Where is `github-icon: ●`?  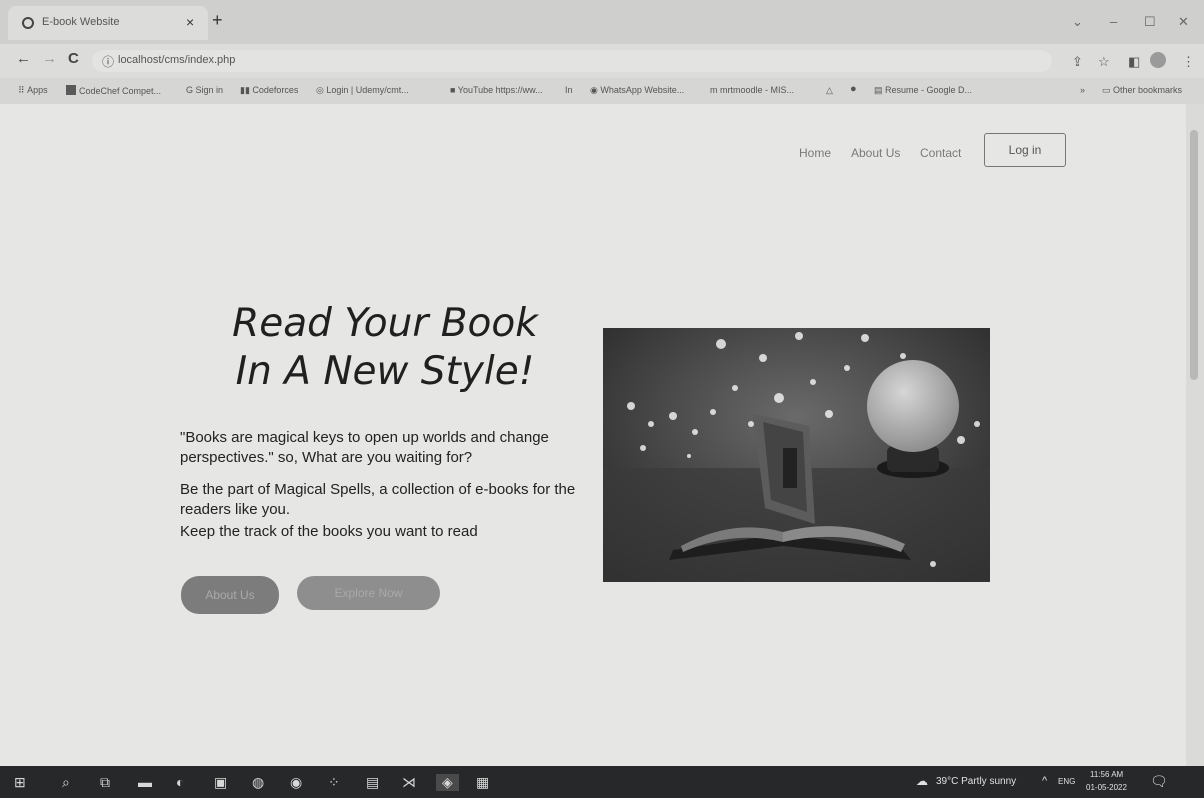
github-icon: ● is located at coordinates (853, 89).